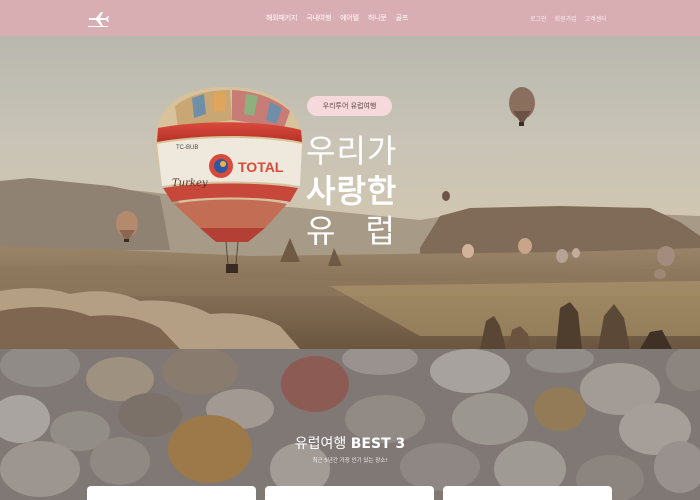 The width and height of the screenshot is (700, 500). Describe the element at coordinates (378, 444) in the screenshot. I see `best-title-bold: BEST 3` at that location.